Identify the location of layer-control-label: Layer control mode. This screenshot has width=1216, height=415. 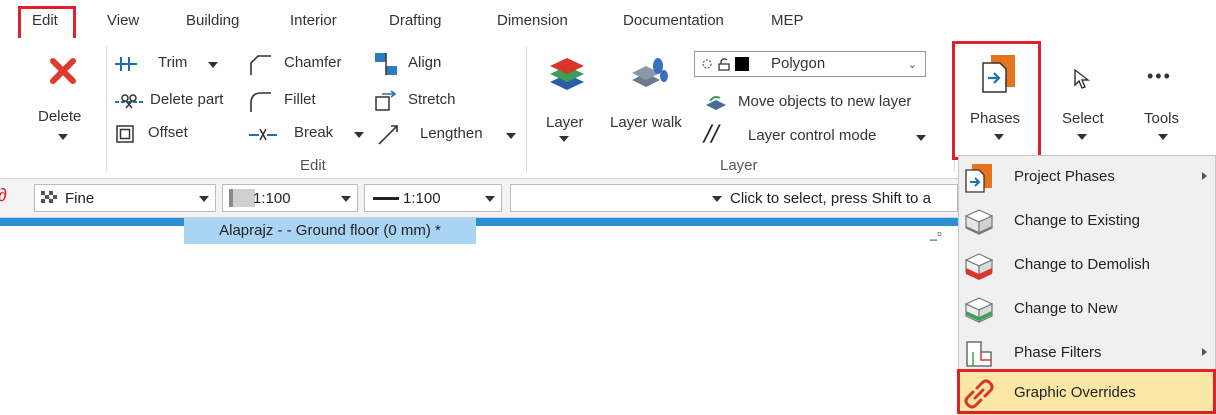
(812, 135).